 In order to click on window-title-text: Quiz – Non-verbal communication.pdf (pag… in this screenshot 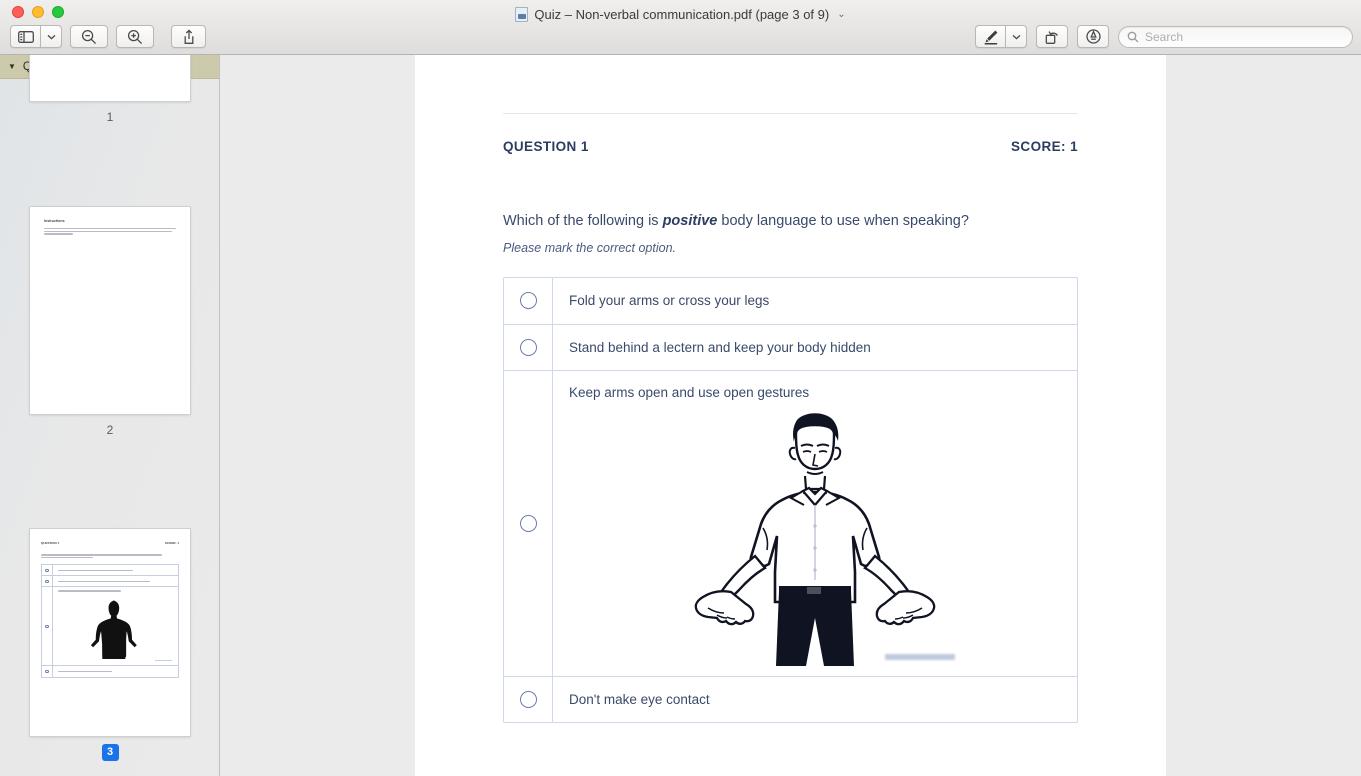, I will do `click(682, 14)`.